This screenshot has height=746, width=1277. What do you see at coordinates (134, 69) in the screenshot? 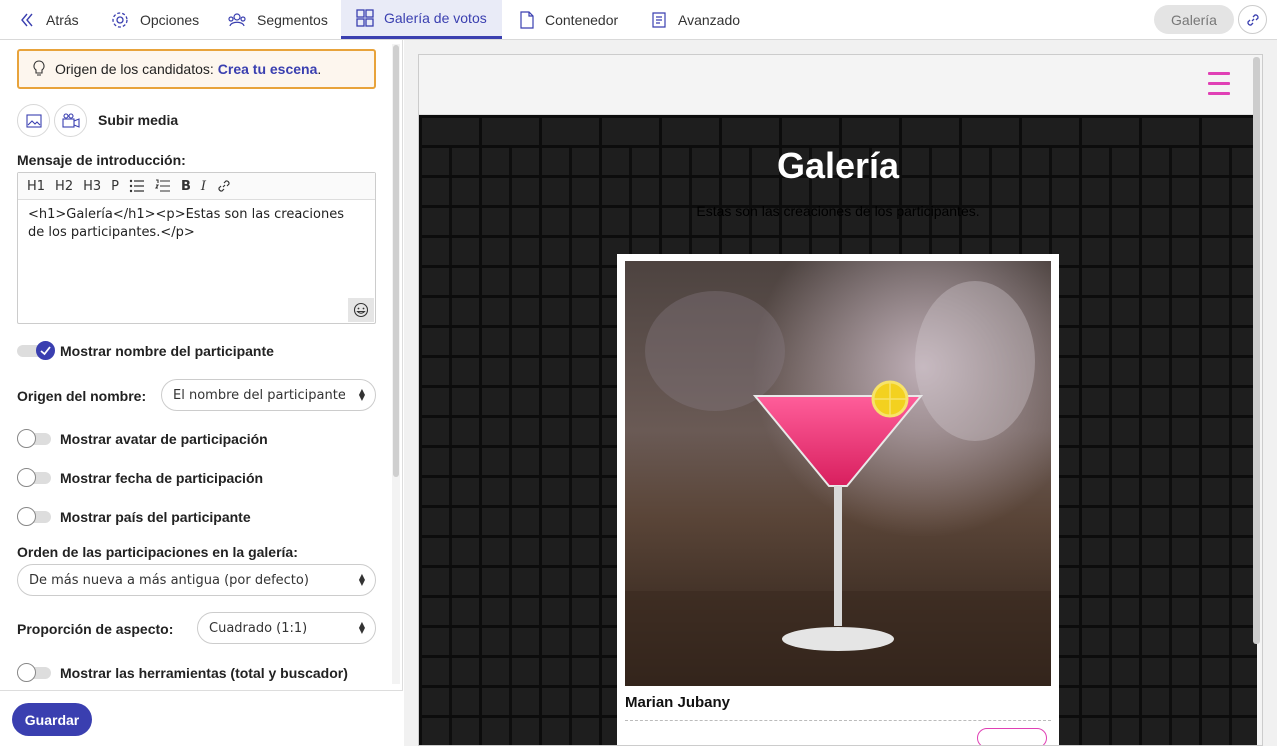
I see `notice-prefix: Origen de los candidatos:` at bounding box center [134, 69].